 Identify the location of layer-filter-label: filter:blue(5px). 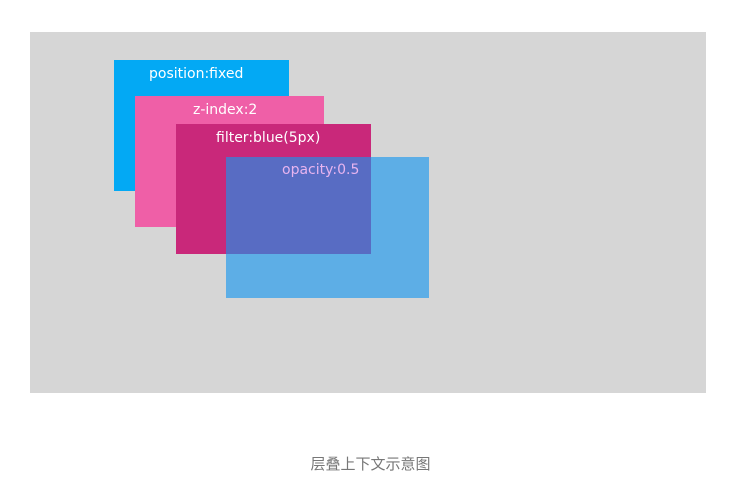
(268, 138).